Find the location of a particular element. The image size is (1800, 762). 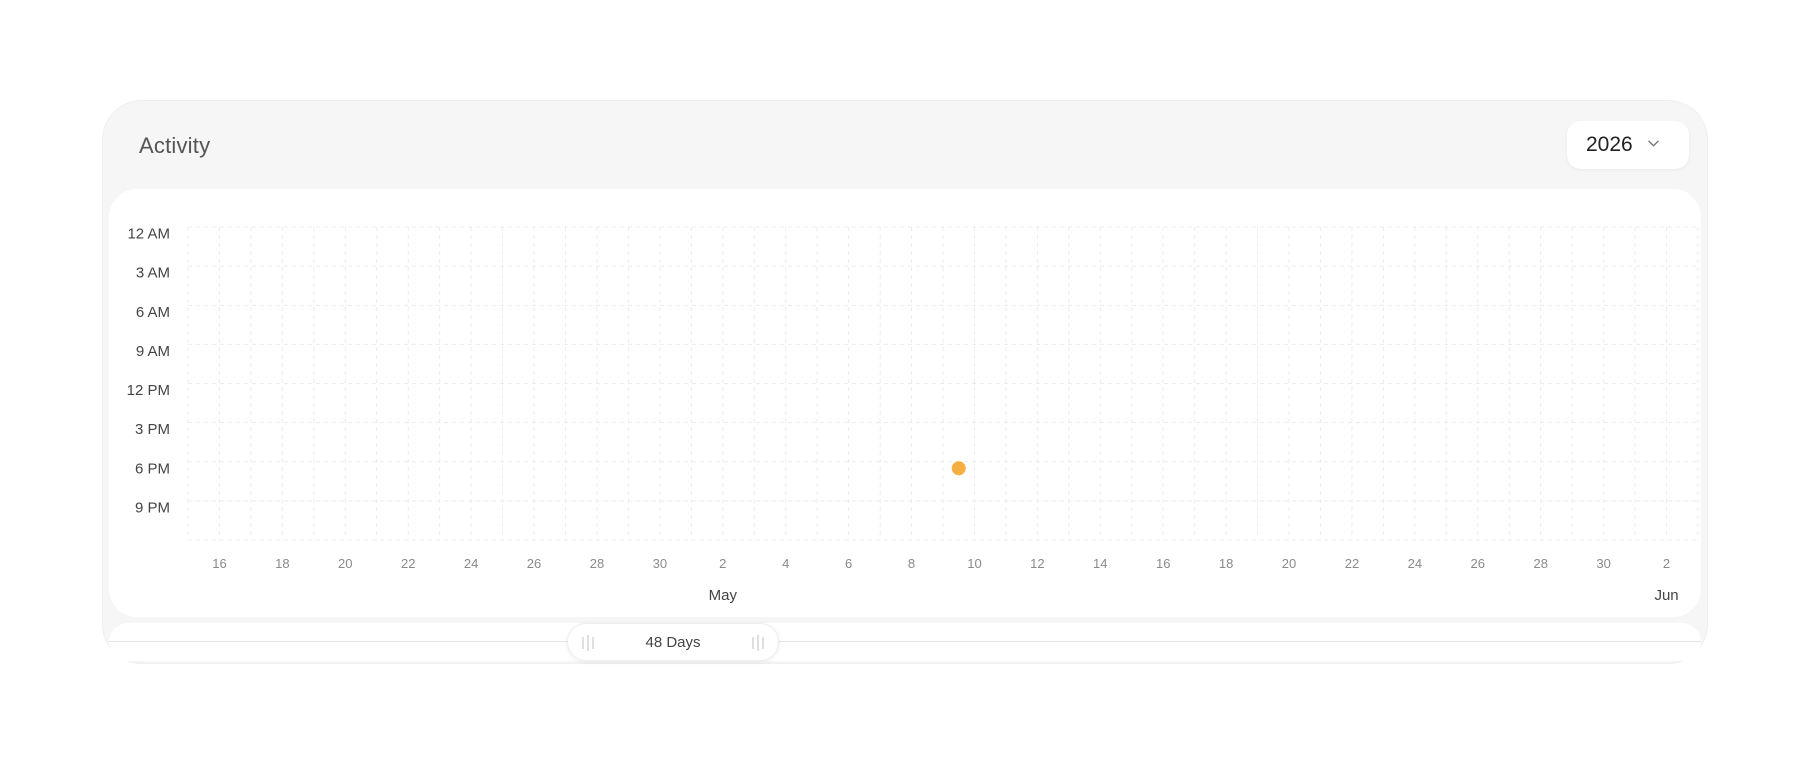

y-tick-label: 3 PM is located at coordinates (152, 429).